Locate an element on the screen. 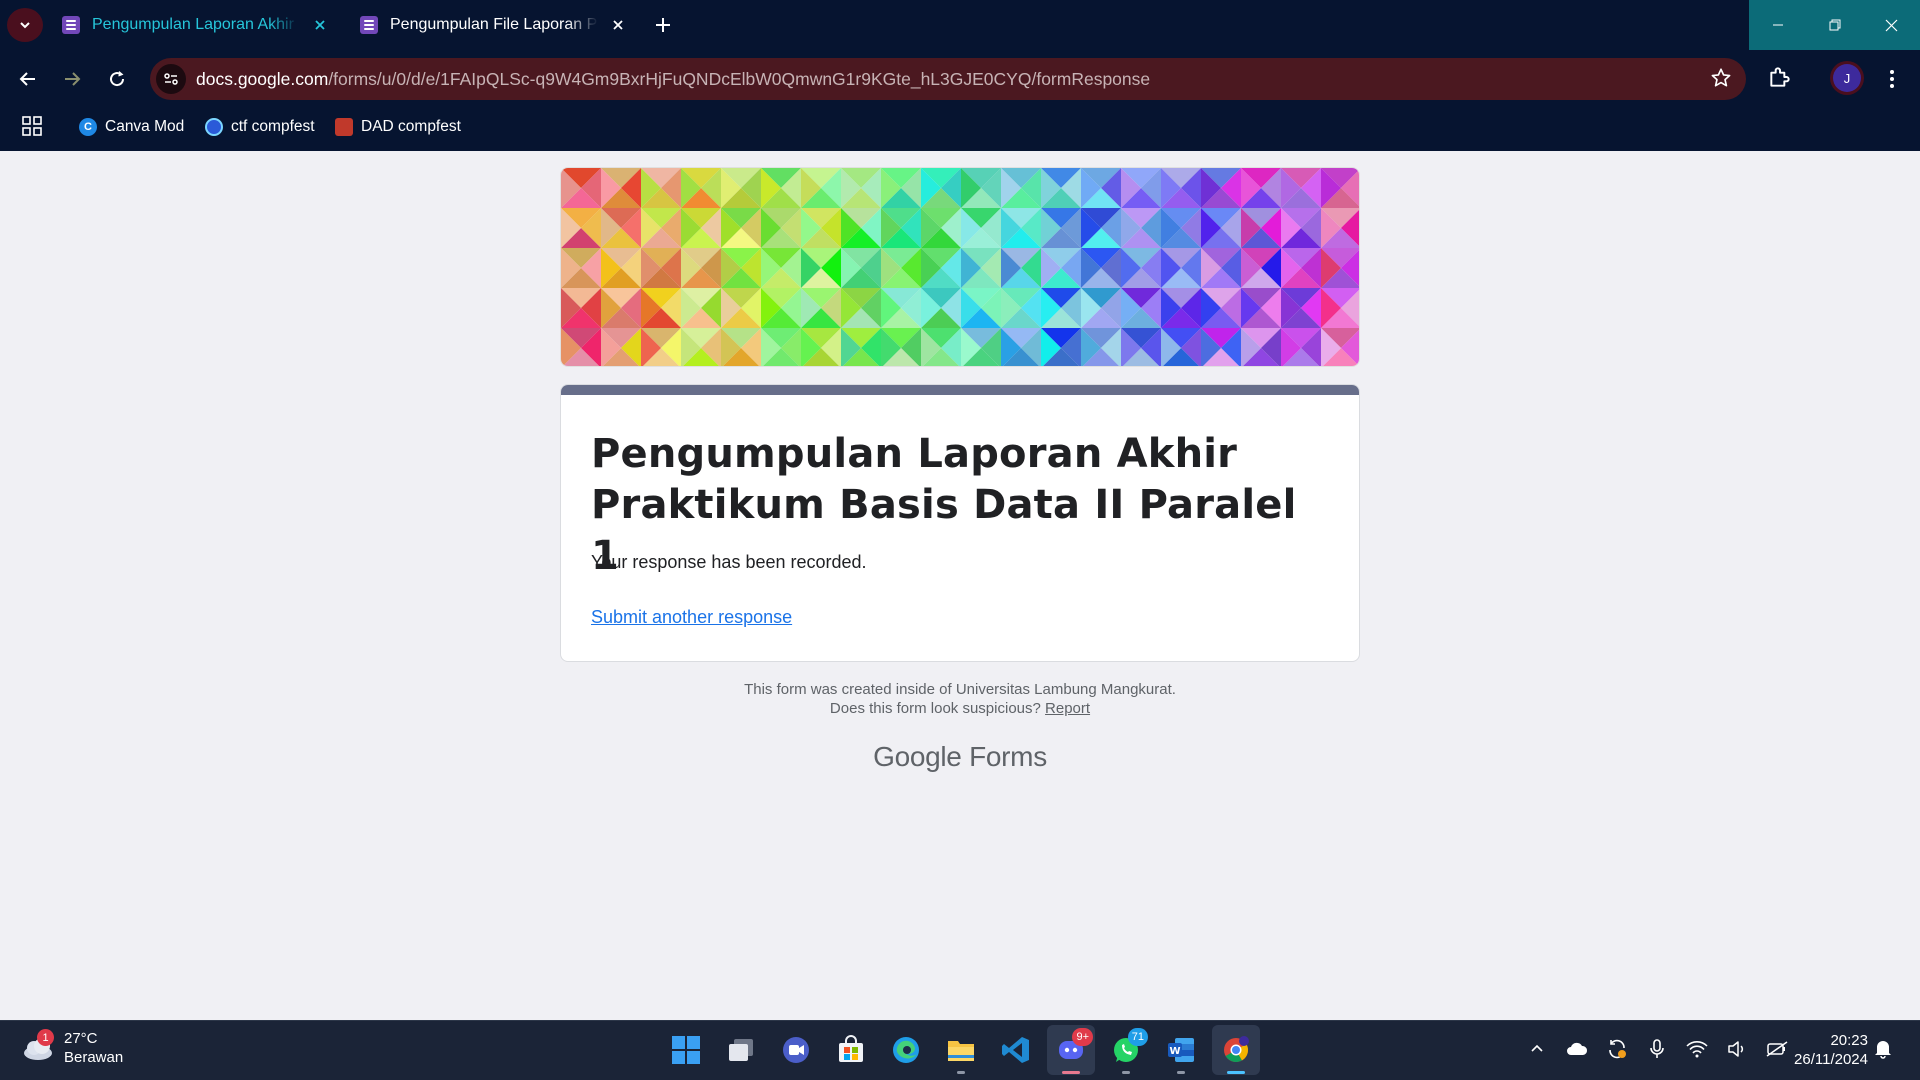 The height and width of the screenshot is (1080, 1920). plus-icon is located at coordinates (663, 25).